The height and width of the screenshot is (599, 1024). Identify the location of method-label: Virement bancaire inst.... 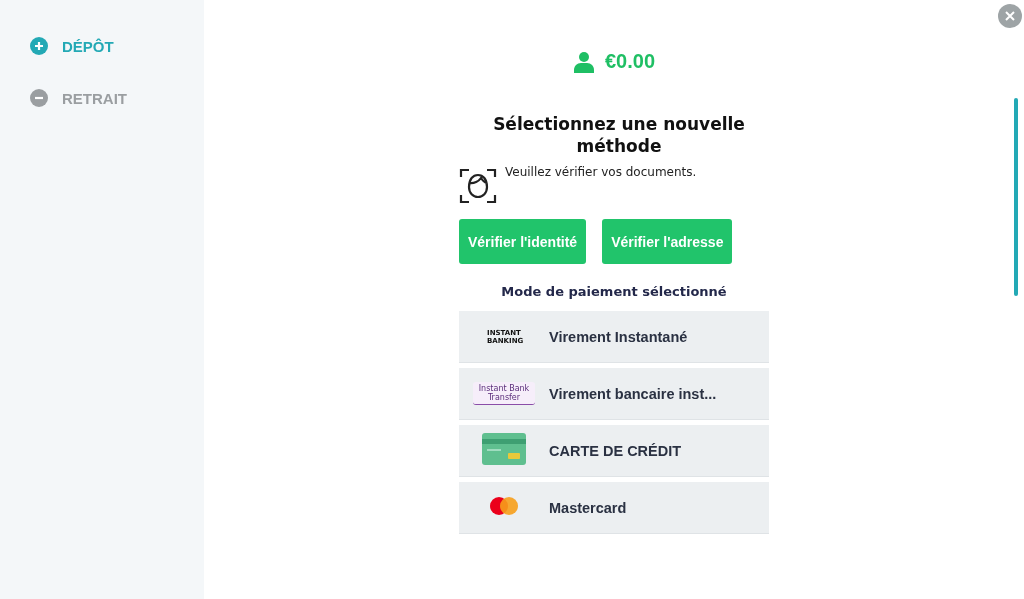
(633, 393).